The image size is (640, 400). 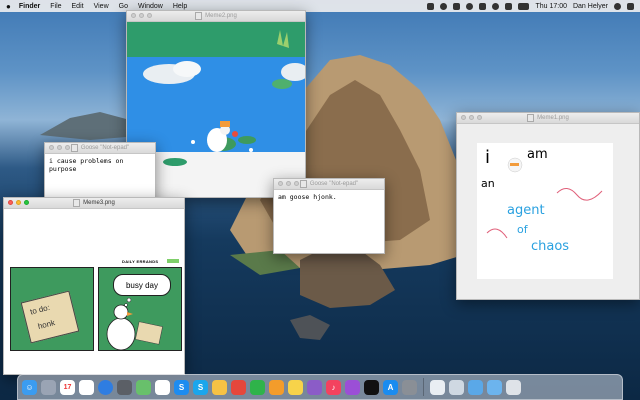 What do you see at coordinates (423, 387) in the screenshot?
I see `dock-separator` at bounding box center [423, 387].